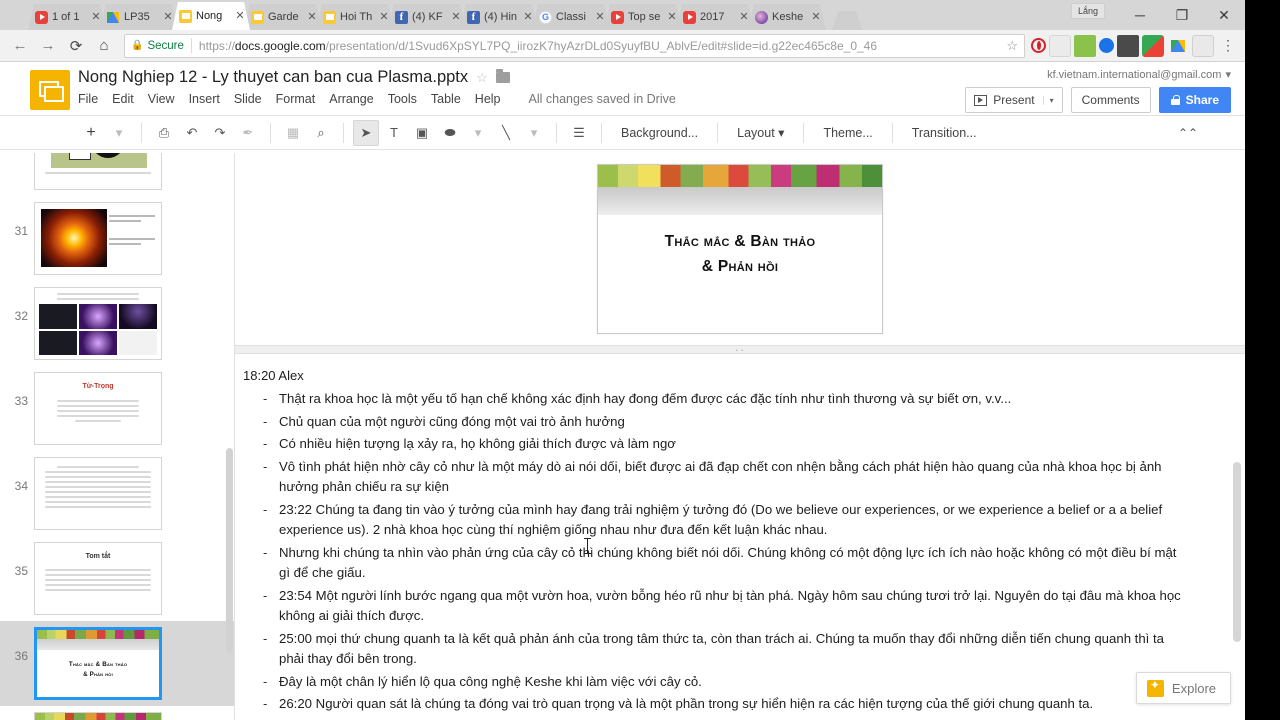 This screenshot has width=1280, height=720. Describe the element at coordinates (98, 408) in the screenshot. I see `slide-thumbnail: Từ-Trọng` at that location.